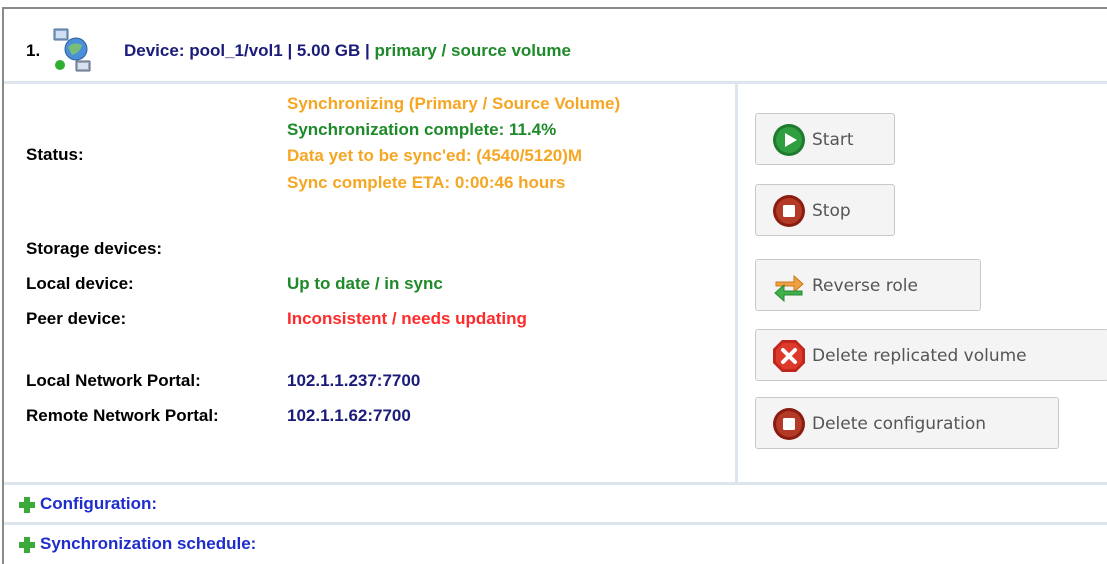 This screenshot has height=564, width=1107. Describe the element at coordinates (33, 50) in the screenshot. I see `device-index: 1.` at that location.